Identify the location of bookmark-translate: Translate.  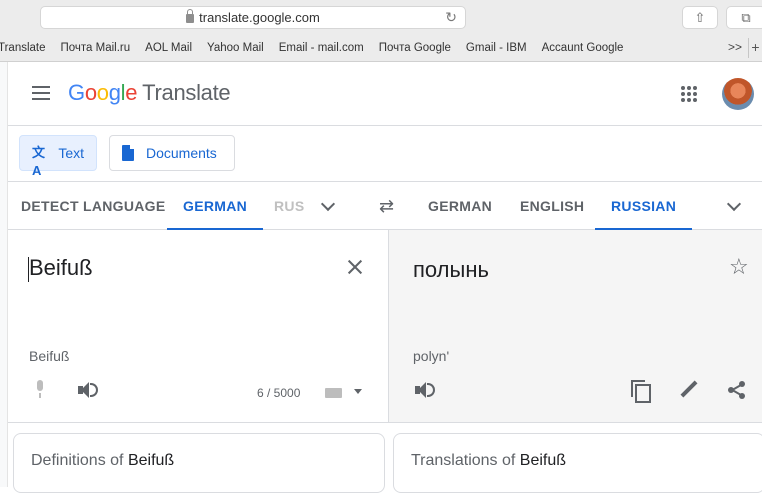
(23, 48).